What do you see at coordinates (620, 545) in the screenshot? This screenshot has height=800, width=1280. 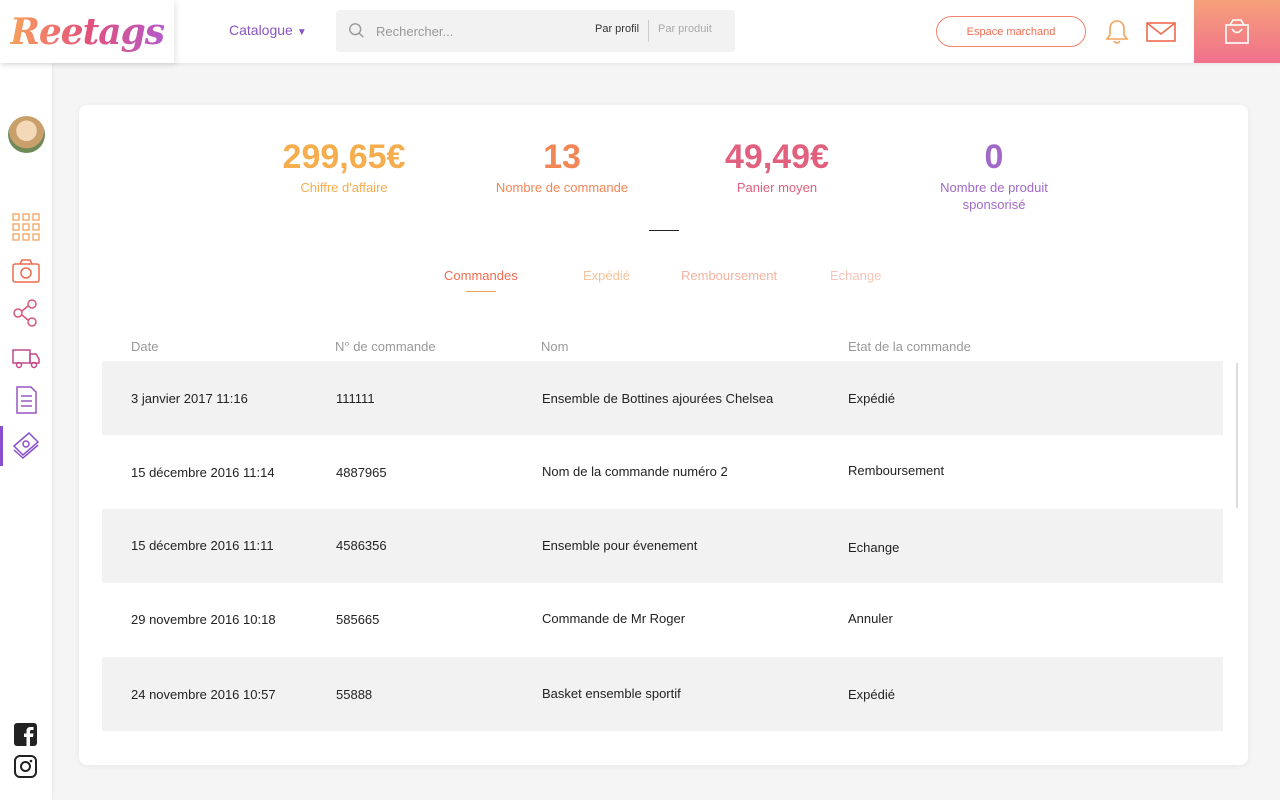 I see `cell-name: Ensemble pour évenement` at bounding box center [620, 545].